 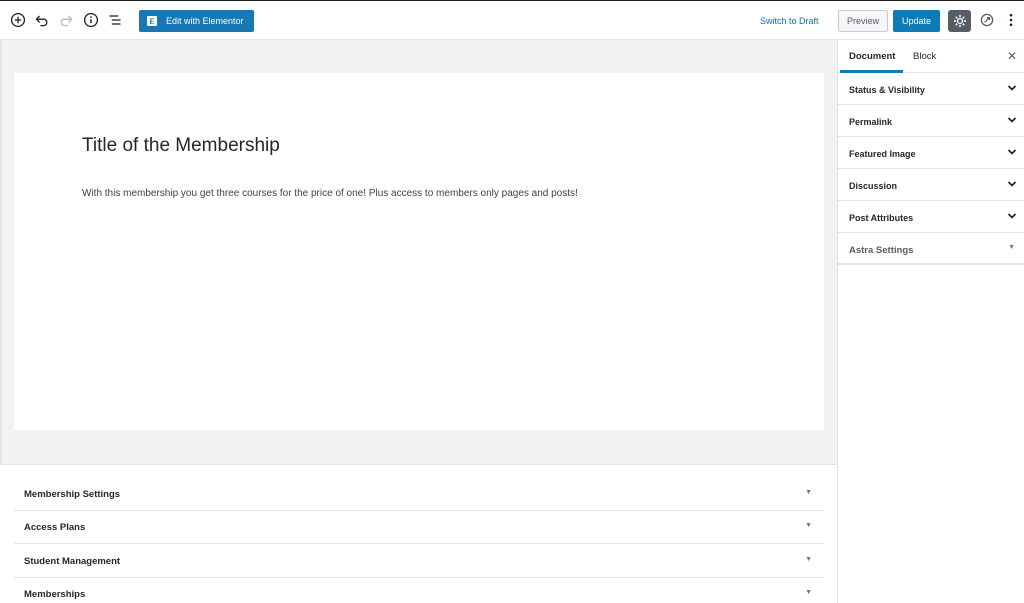 I want to click on sidebar-tabs: Document Block ✕, so click(x=931, y=56).